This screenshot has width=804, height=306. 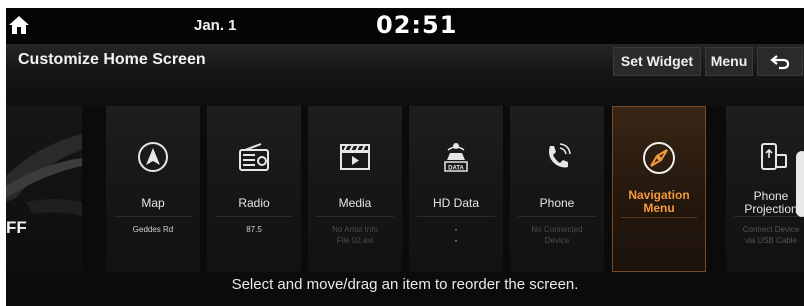 I want to click on status-bar: Jan. 1 02:51, so click(x=405, y=26).